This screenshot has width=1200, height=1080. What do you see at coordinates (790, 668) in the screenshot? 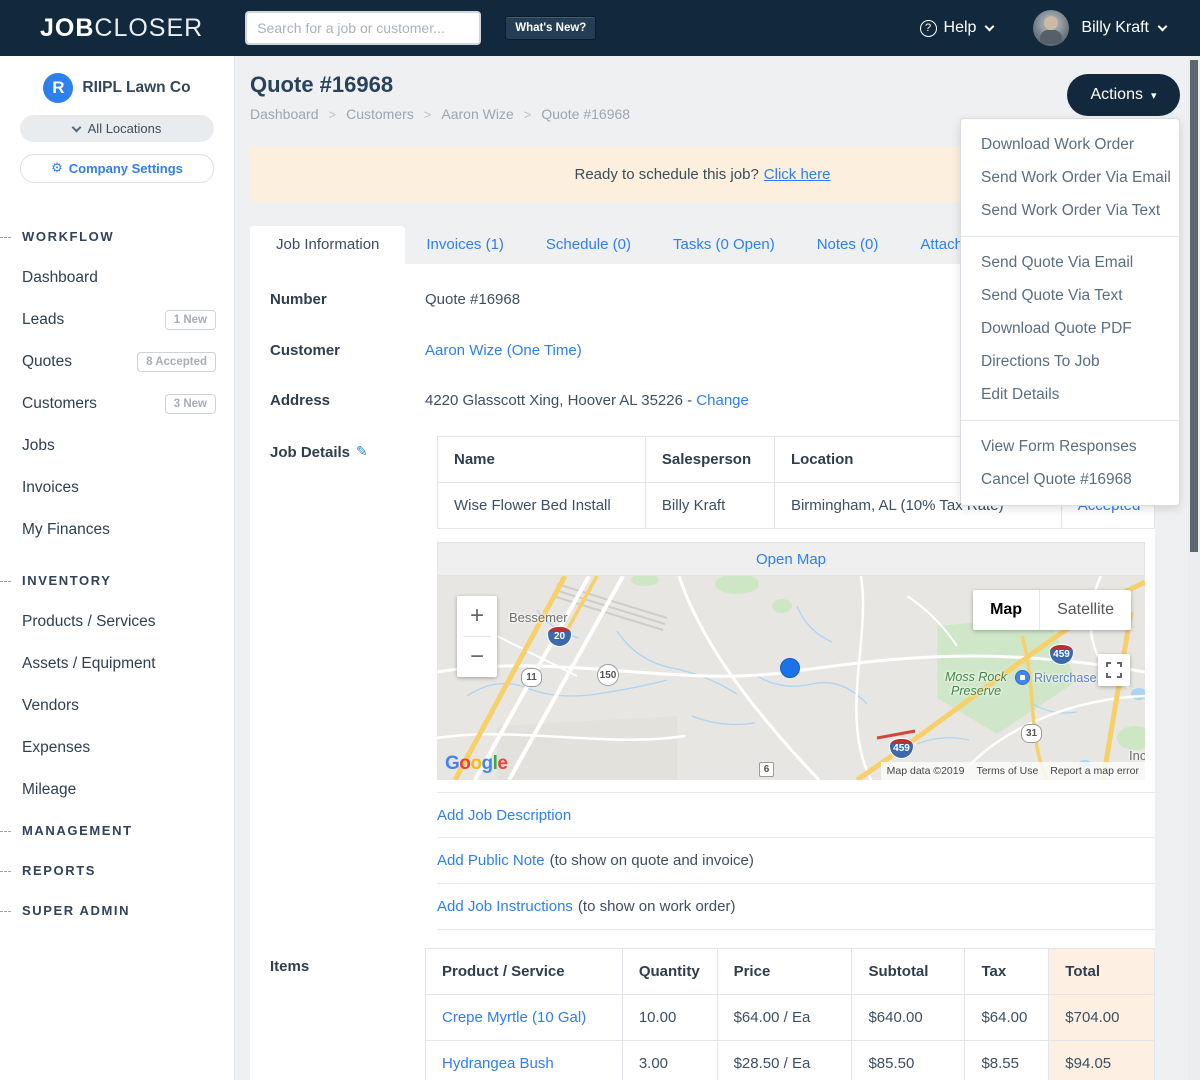
I see `job-location-marker` at bounding box center [790, 668].